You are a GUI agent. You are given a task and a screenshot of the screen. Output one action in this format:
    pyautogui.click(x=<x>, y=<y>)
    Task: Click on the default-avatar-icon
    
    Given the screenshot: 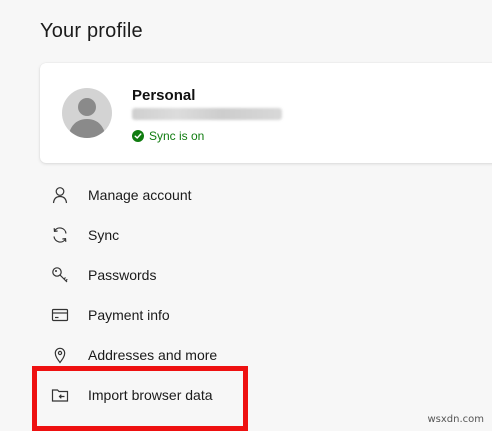 What is the action you would take?
    pyautogui.click(x=87, y=118)
    